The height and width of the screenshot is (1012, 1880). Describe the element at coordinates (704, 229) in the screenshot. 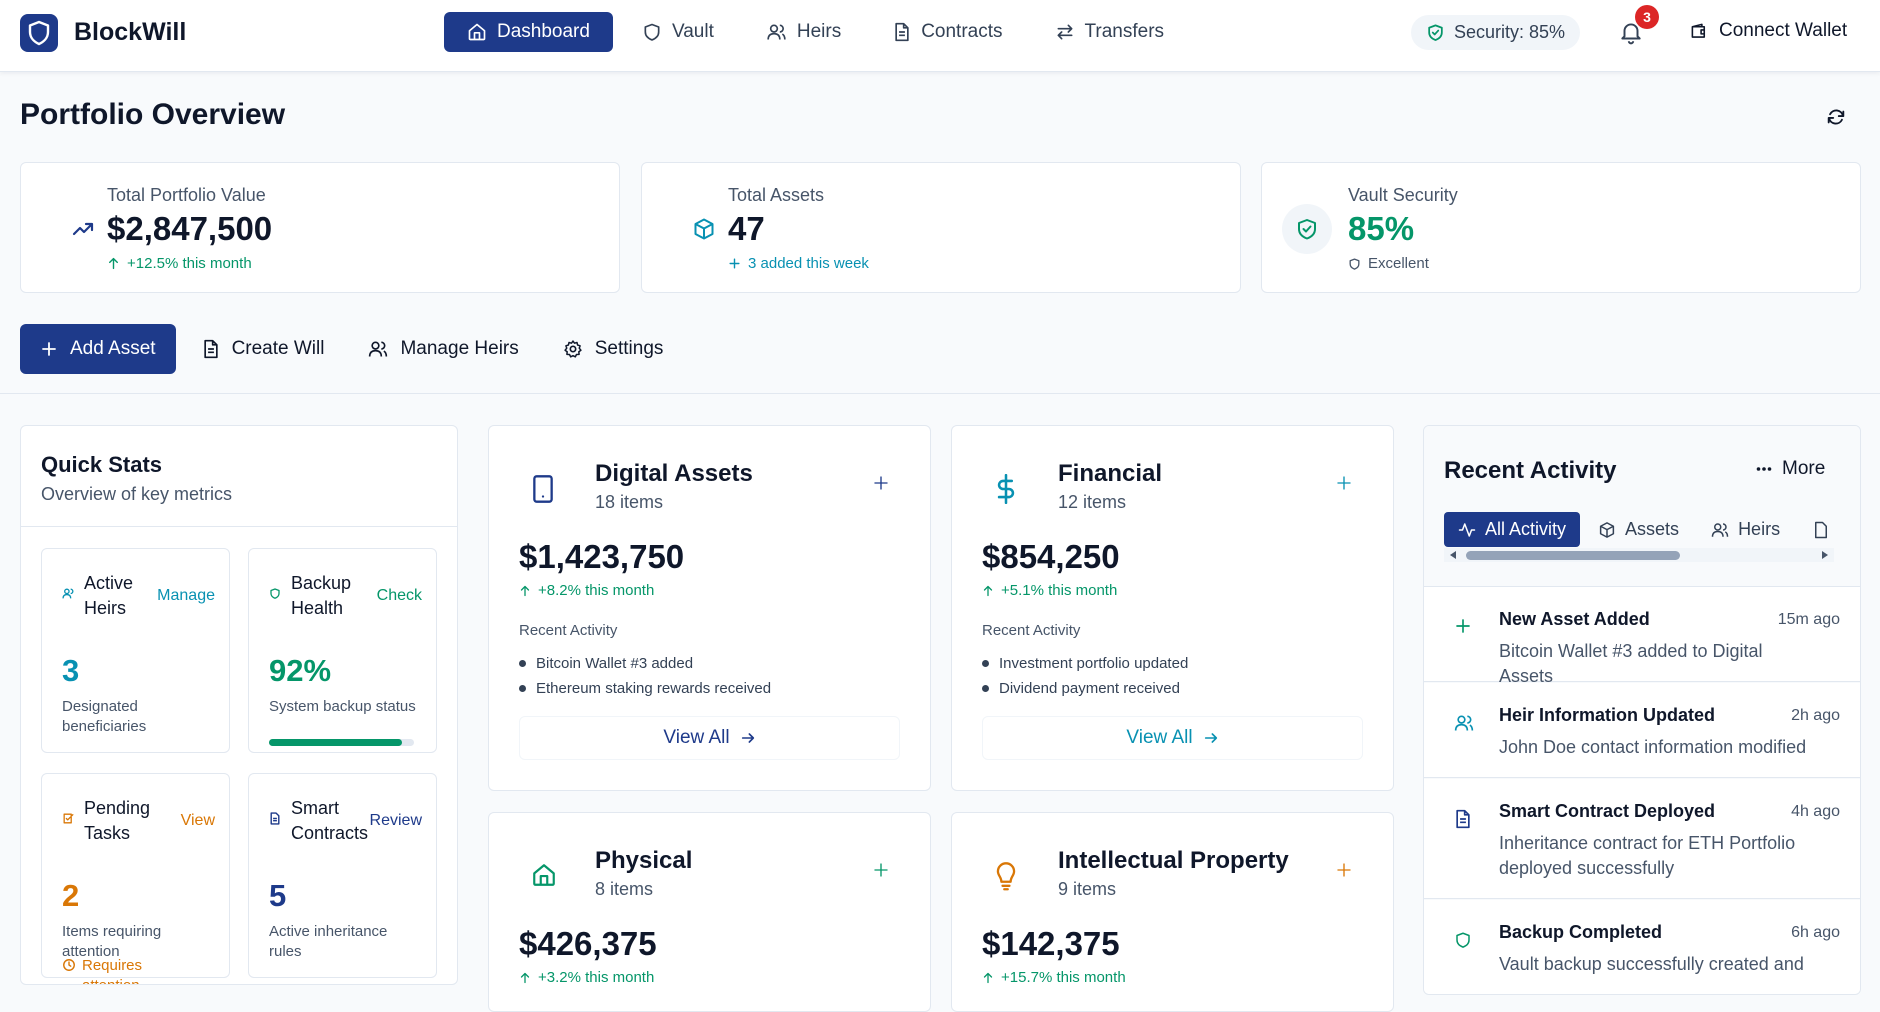

I see `cube-icon` at that location.